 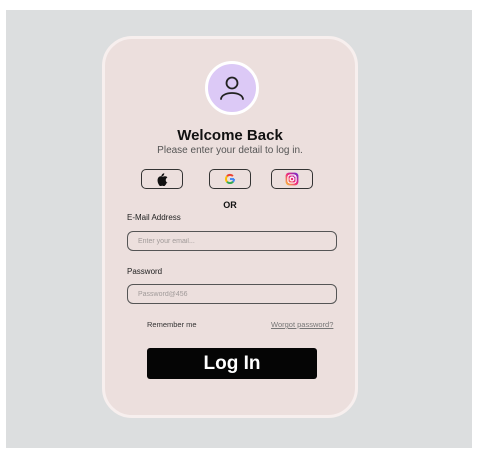 I want to click on remember-me-label: Remember me, so click(x=172, y=324).